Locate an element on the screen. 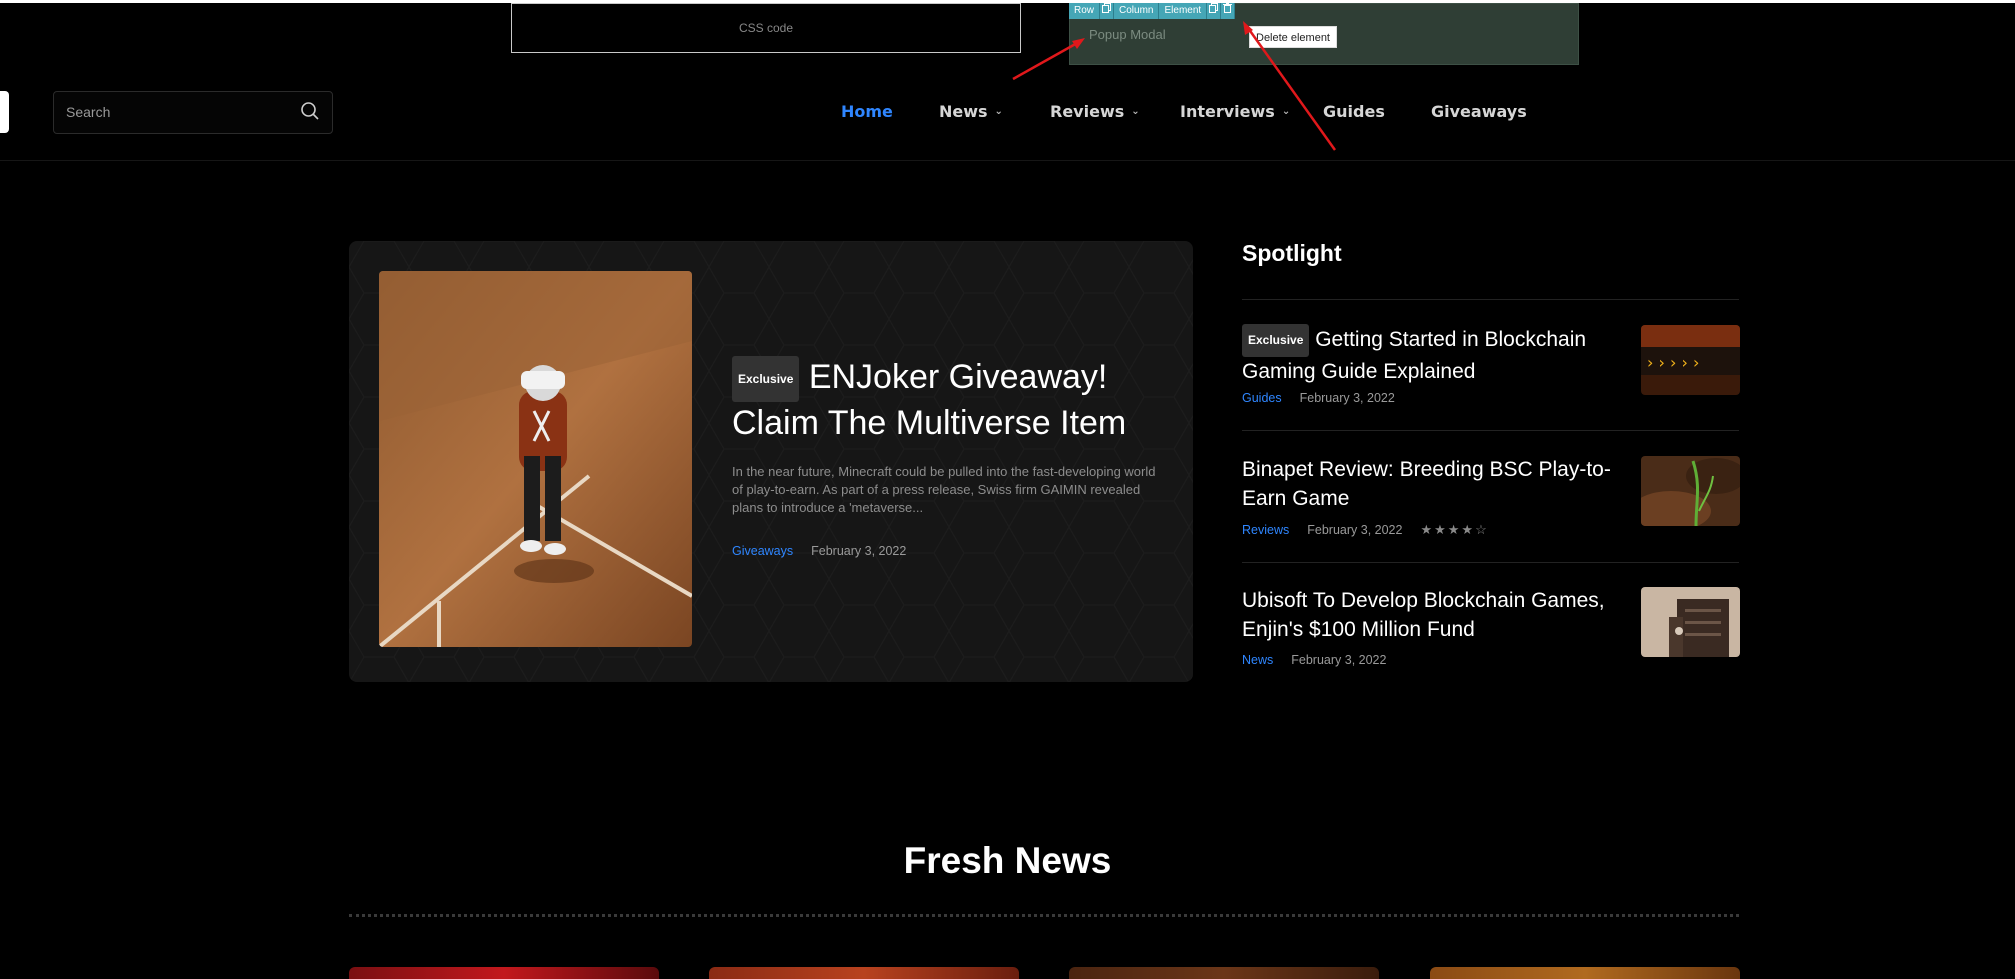 The image size is (2015, 979). nav-giveaways-label: Giveaways is located at coordinates (1479, 111).